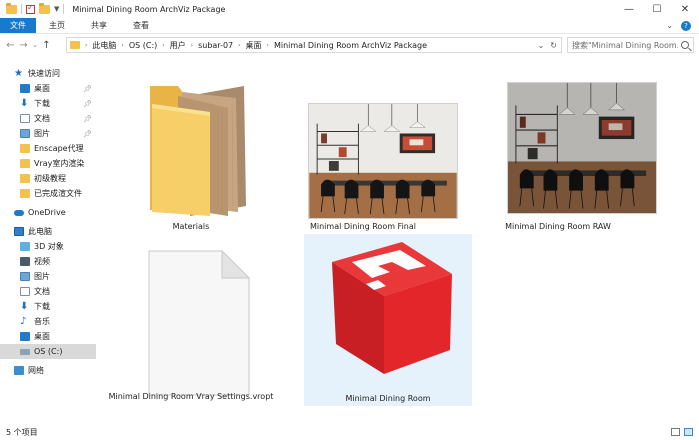  I want to click on status-bar: 5 个项目, so click(349, 432).